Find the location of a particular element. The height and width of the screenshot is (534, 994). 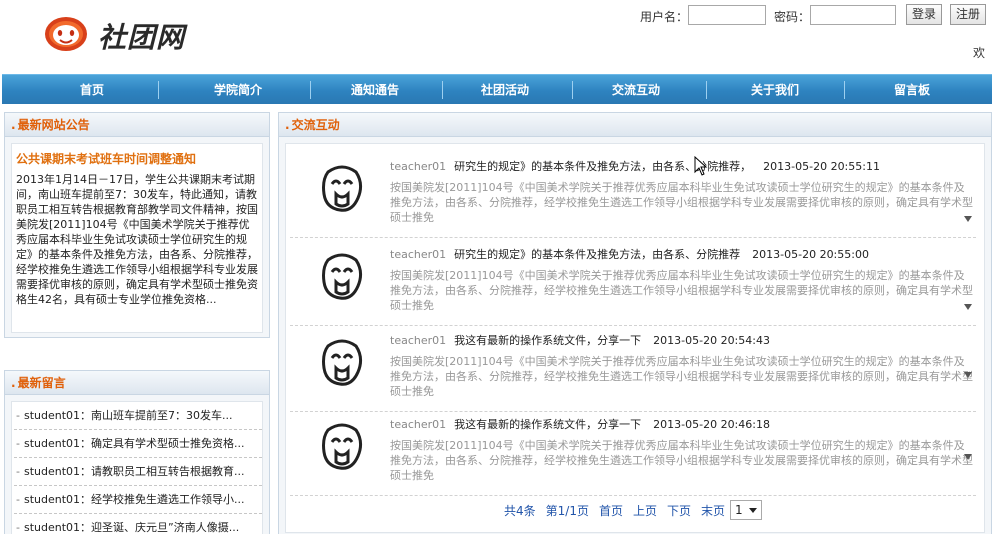

nav-item-club-activities: 社团活动 is located at coordinates (505, 90).